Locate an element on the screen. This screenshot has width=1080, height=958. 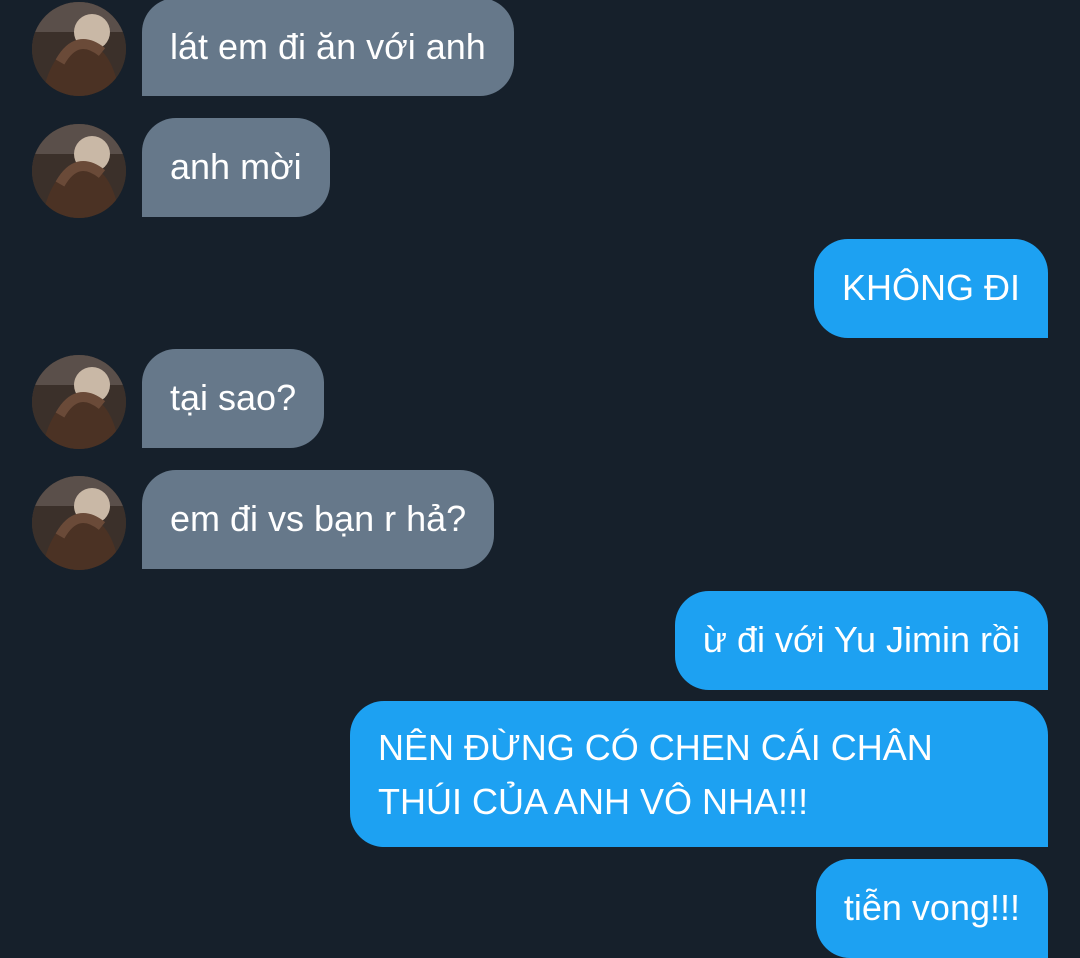
message-text: em đi vs bạn r hả? is located at coordinates (318, 518).